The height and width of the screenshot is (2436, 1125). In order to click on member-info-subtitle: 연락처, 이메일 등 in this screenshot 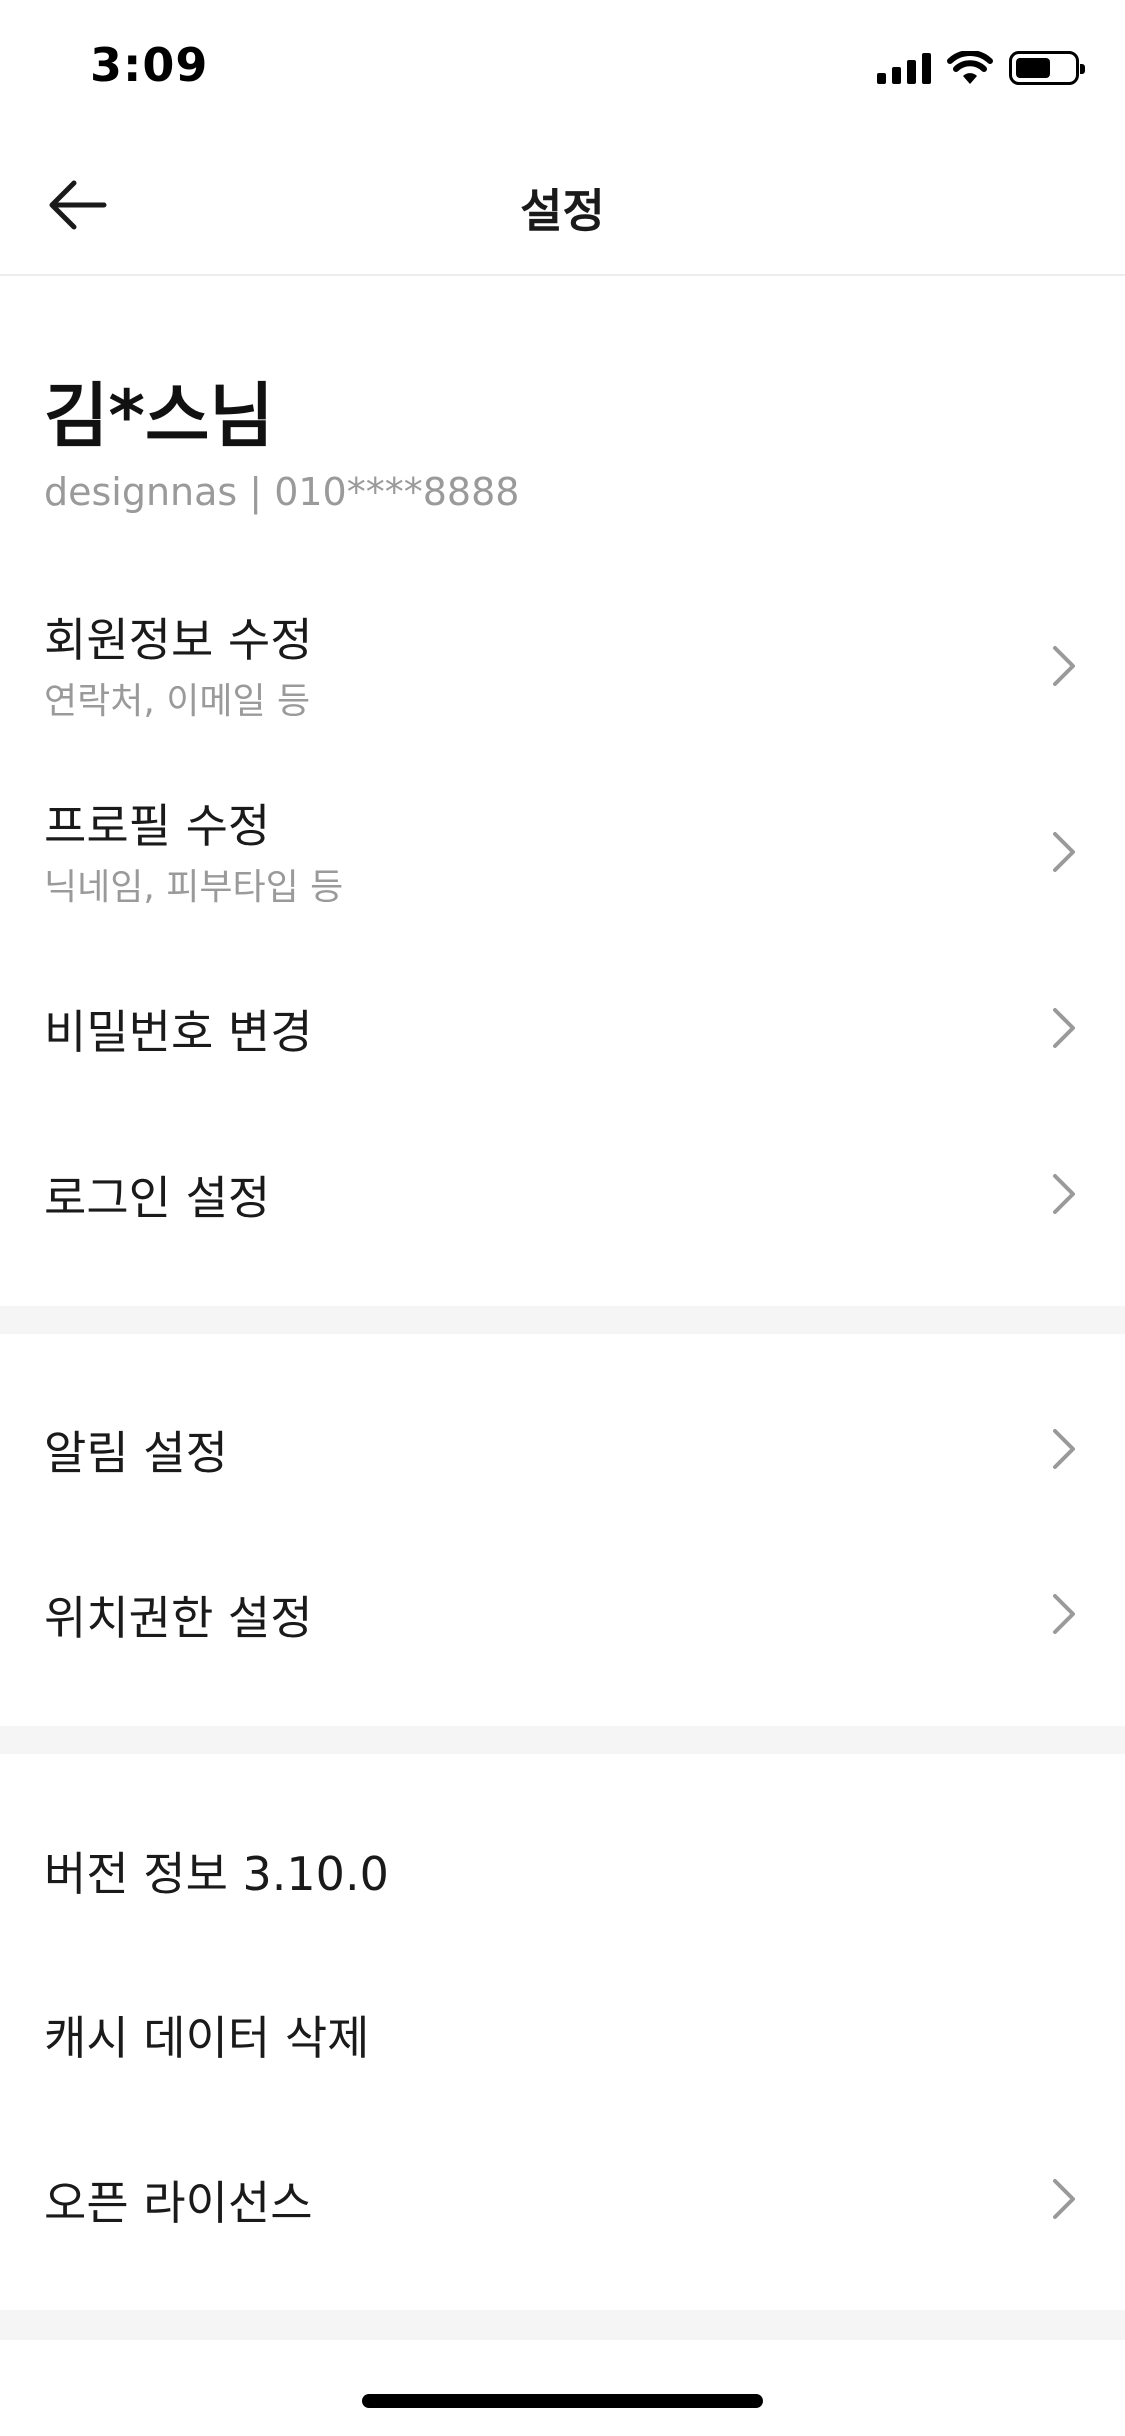, I will do `click(177, 701)`.